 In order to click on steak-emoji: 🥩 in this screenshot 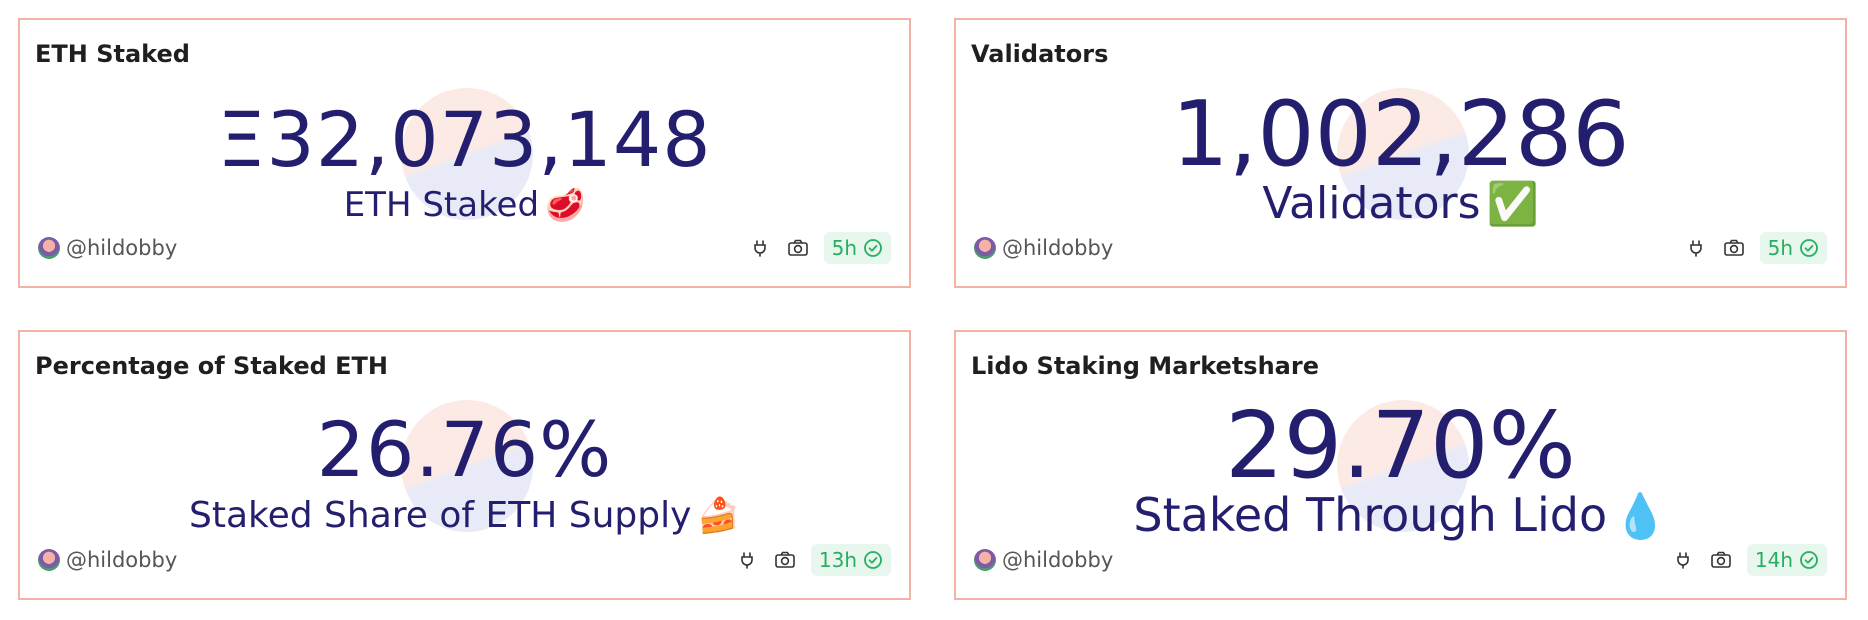, I will do `click(565, 205)`.